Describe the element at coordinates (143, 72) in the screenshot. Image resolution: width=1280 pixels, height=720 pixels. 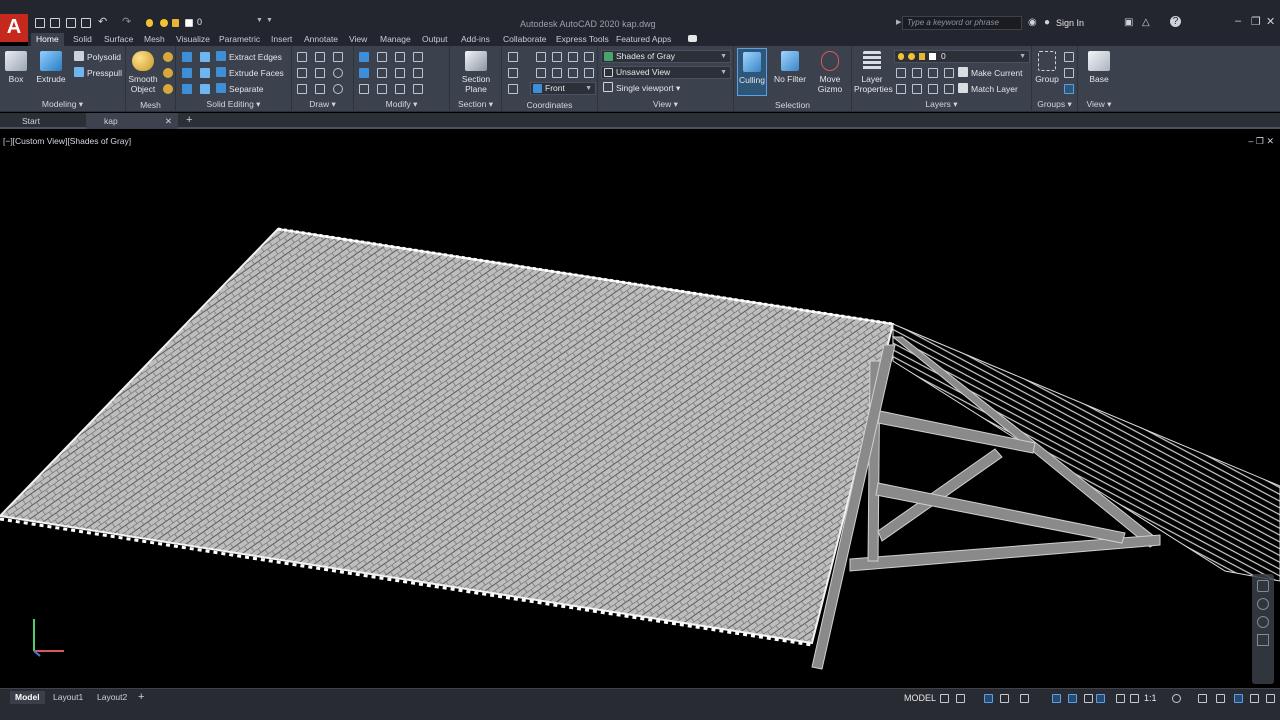
I see `smooth-object-button: Smooth Object` at that location.